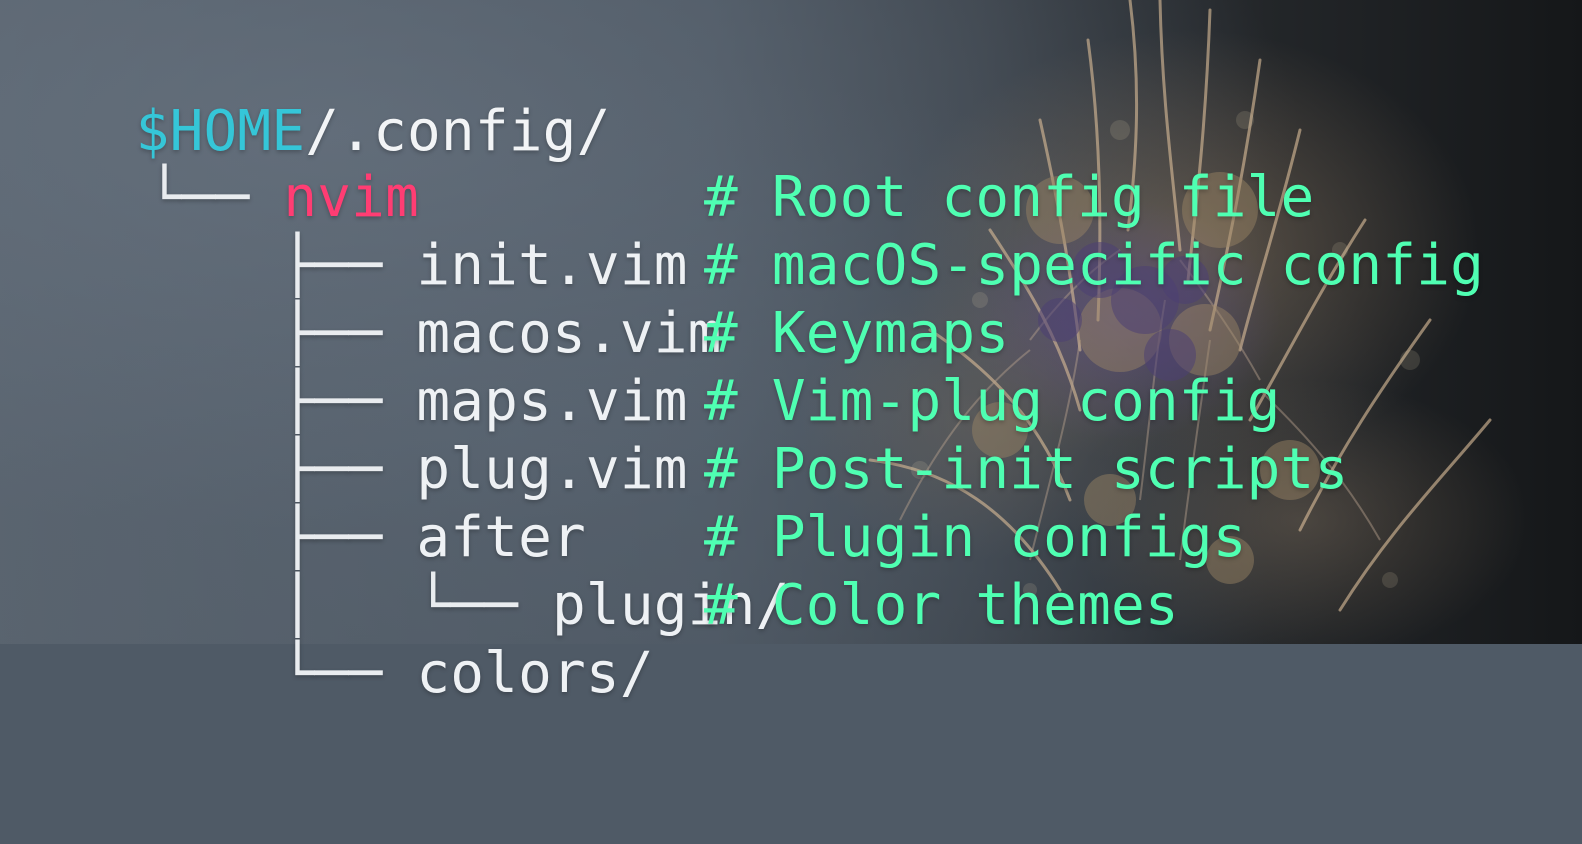 The height and width of the screenshot is (844, 1582). I want to click on tree-item-init: ├── init.vim # Root config file, so click(730, 231).